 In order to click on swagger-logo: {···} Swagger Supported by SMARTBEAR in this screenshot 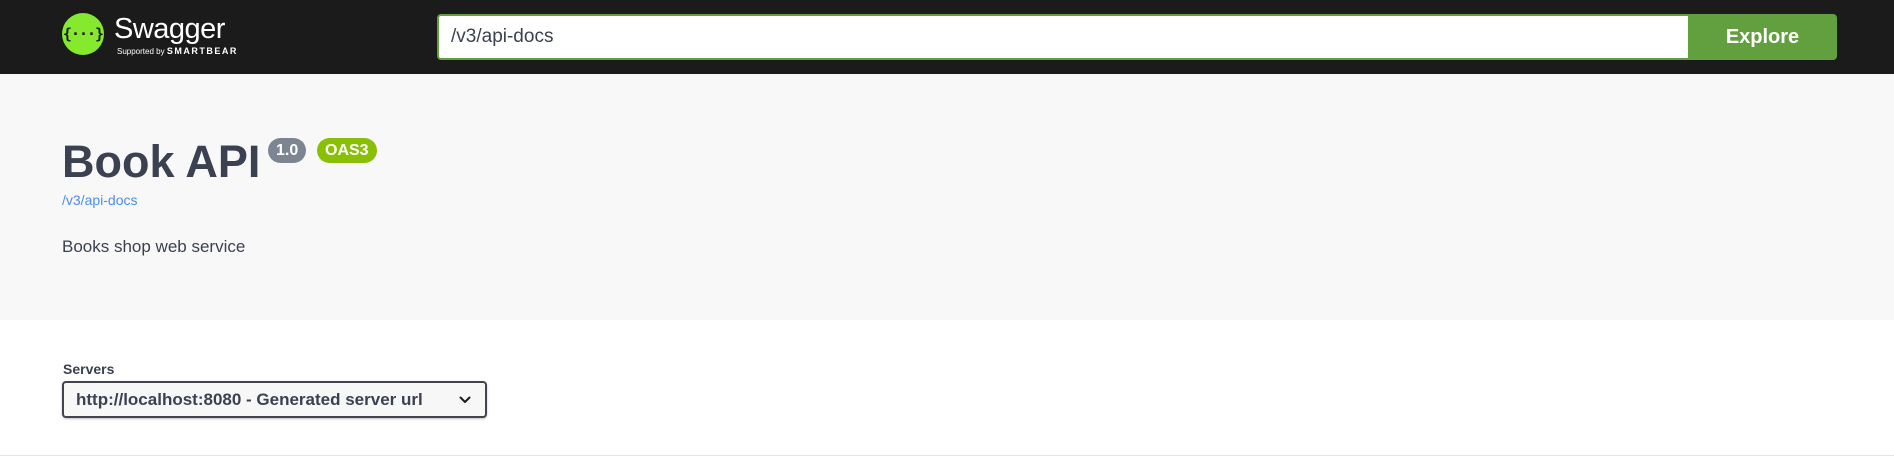, I will do `click(150, 37)`.